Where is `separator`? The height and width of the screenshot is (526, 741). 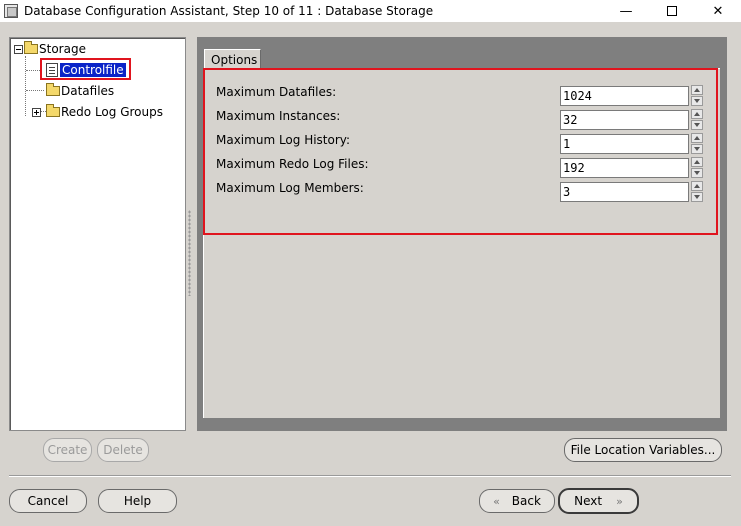
separator is located at coordinates (370, 476).